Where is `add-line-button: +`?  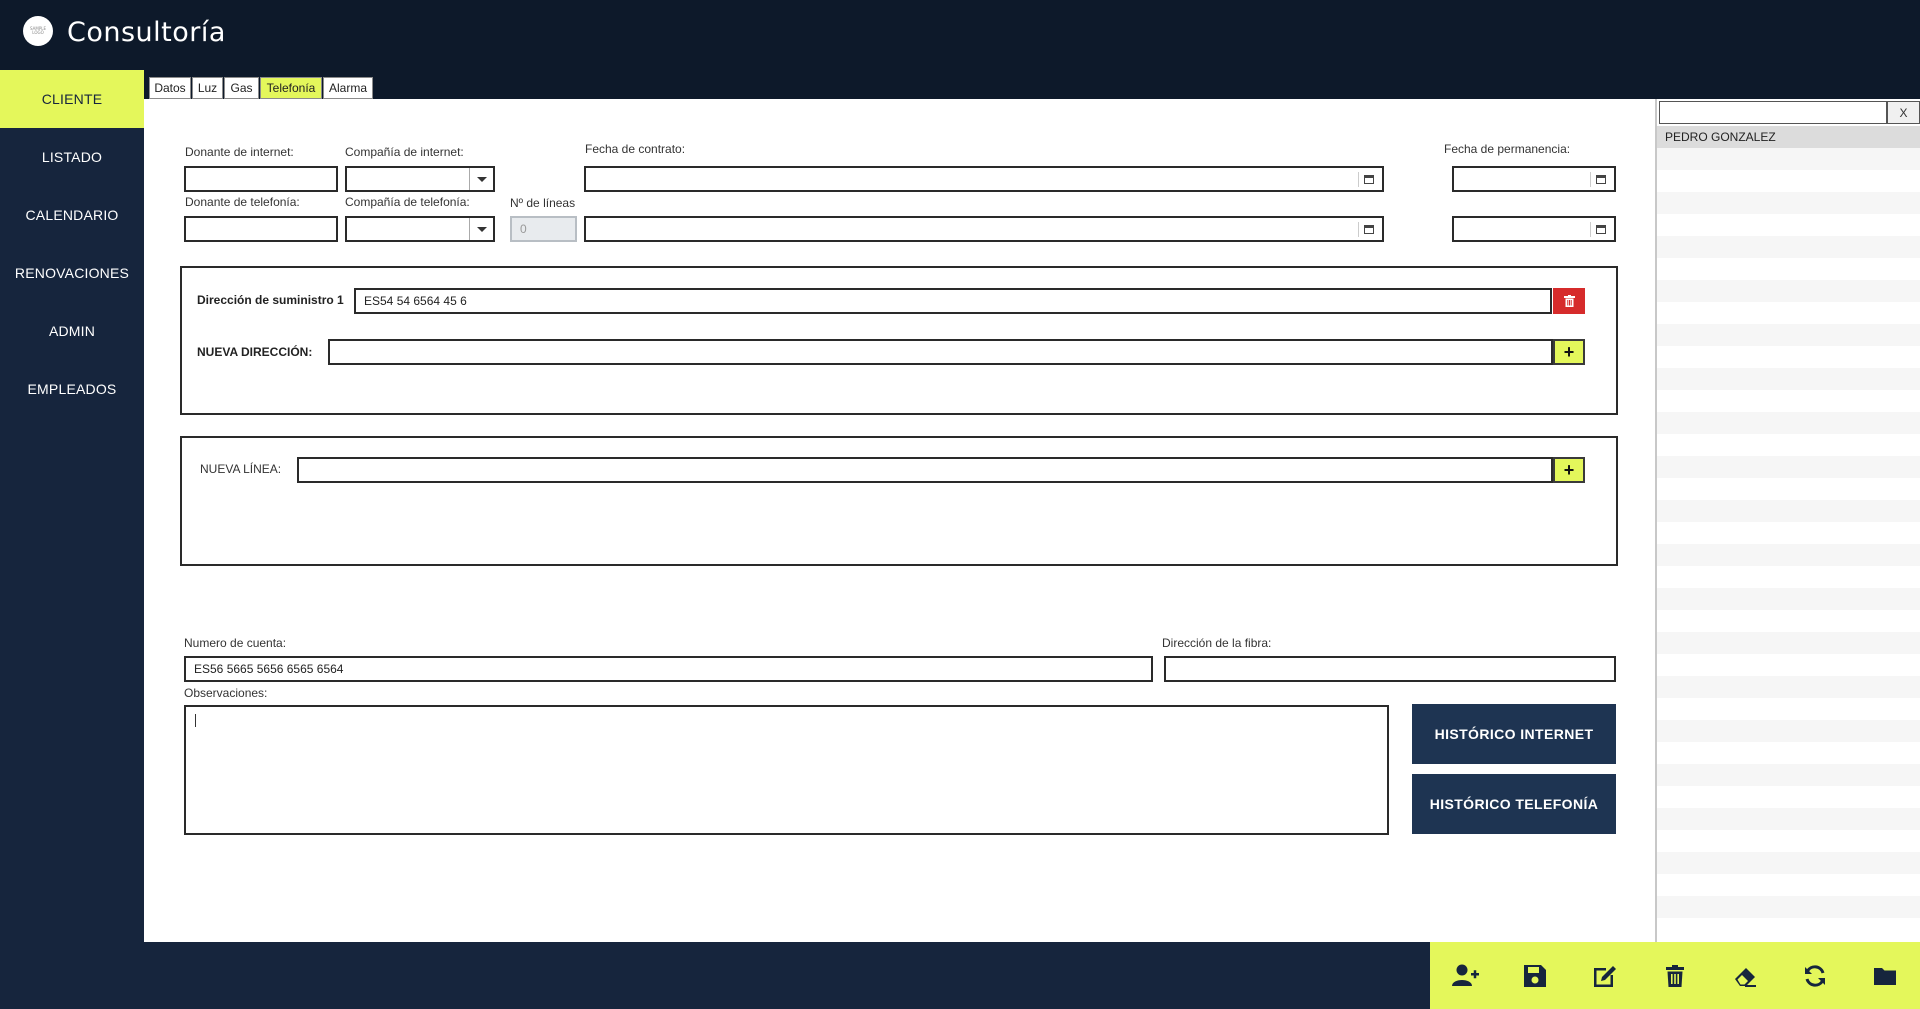 add-line-button: + is located at coordinates (1569, 470).